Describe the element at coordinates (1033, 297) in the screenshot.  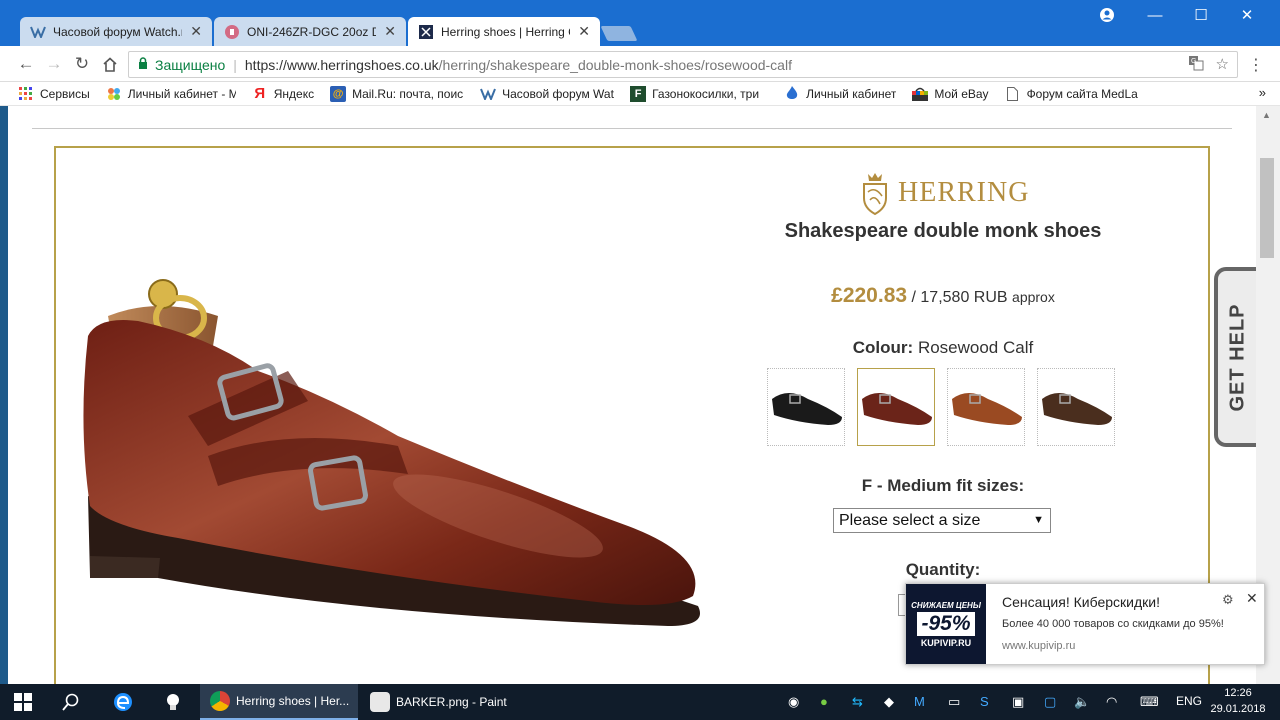
I see `price-approx-label: approx` at that location.